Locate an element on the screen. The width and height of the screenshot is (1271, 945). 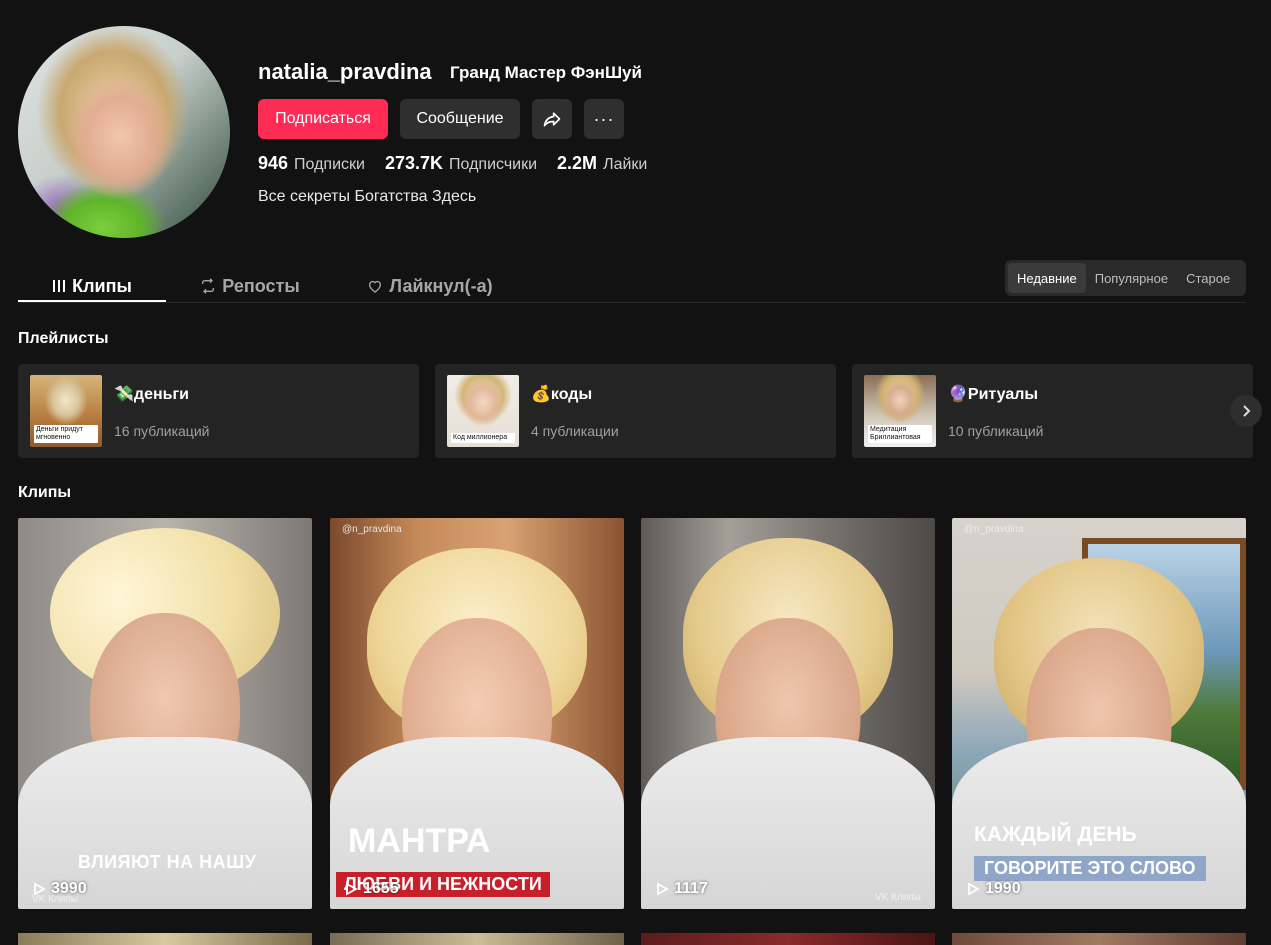
share-icon is located at coordinates (552, 119).